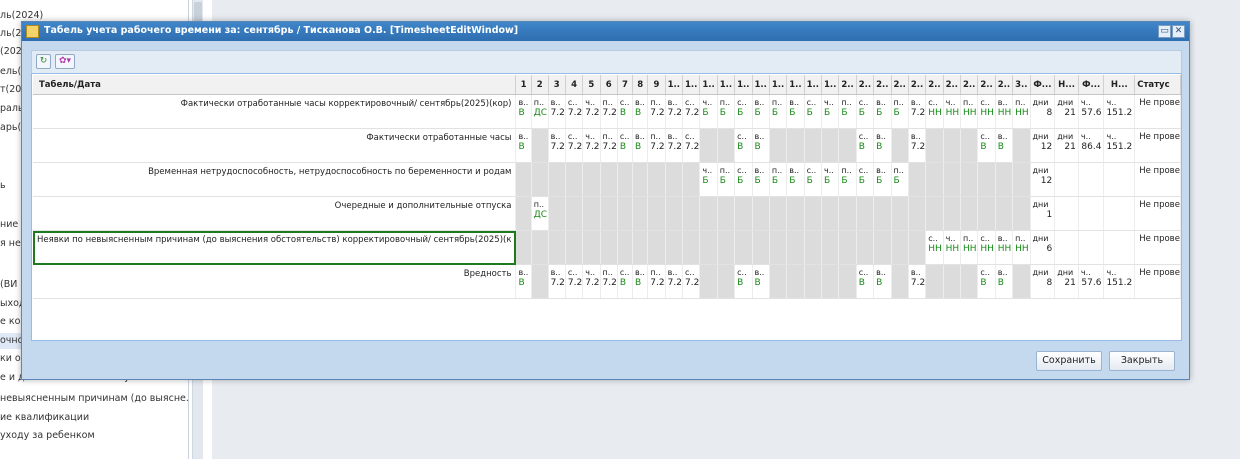 This screenshot has width=1240, height=459. What do you see at coordinates (275, 281) in the screenshot?
I see `row-name: Вредность` at bounding box center [275, 281].